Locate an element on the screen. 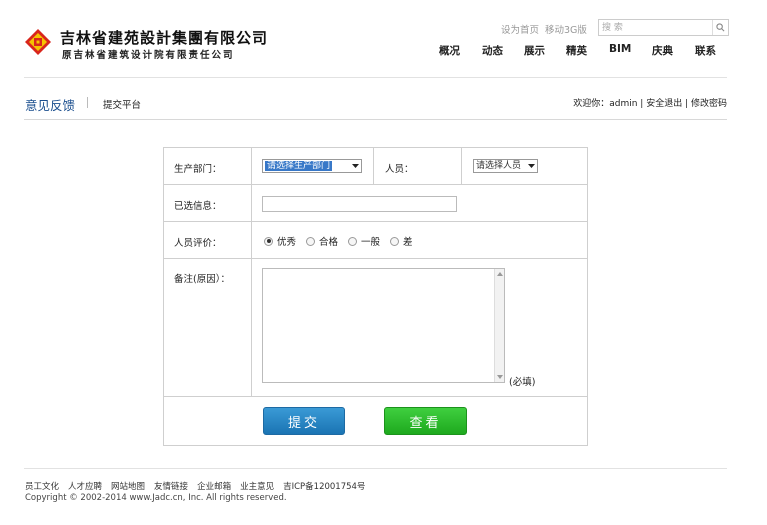 This screenshot has height=525, width=767. rating-radio-qualified is located at coordinates (311, 241).